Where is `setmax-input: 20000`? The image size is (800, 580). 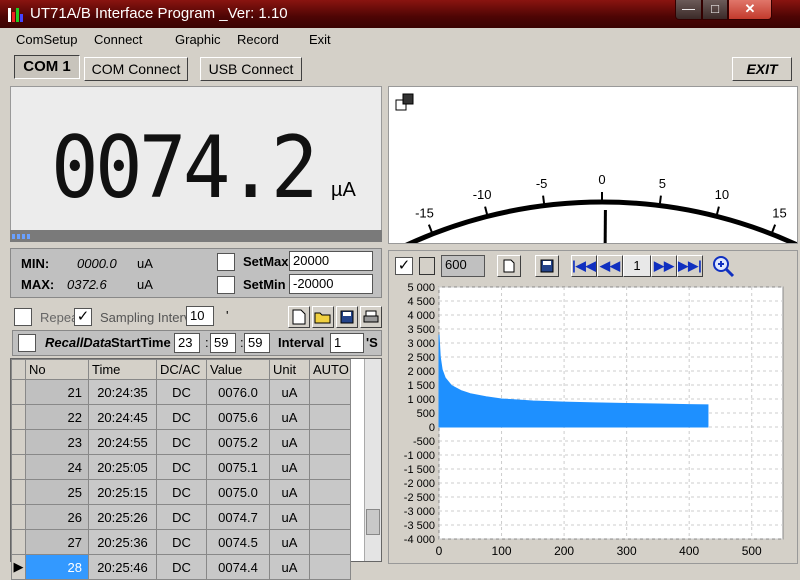
setmax-input: 20000 is located at coordinates (331, 261).